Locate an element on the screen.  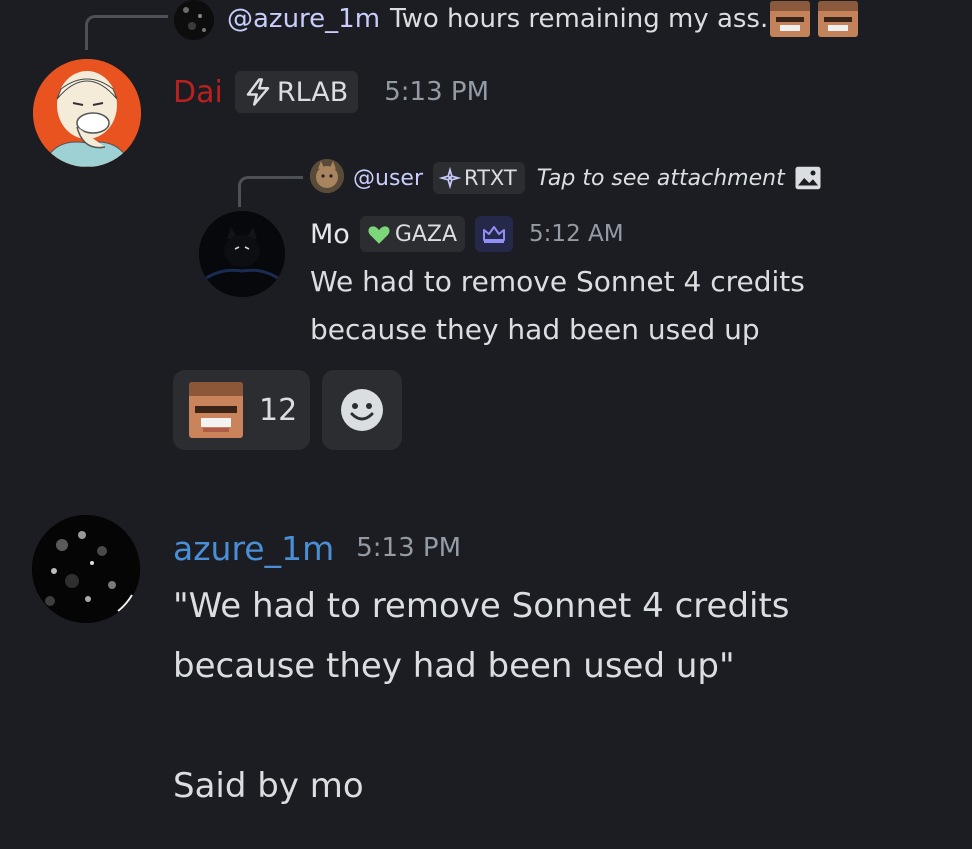
cat-avatar-image is located at coordinates (327, 176).